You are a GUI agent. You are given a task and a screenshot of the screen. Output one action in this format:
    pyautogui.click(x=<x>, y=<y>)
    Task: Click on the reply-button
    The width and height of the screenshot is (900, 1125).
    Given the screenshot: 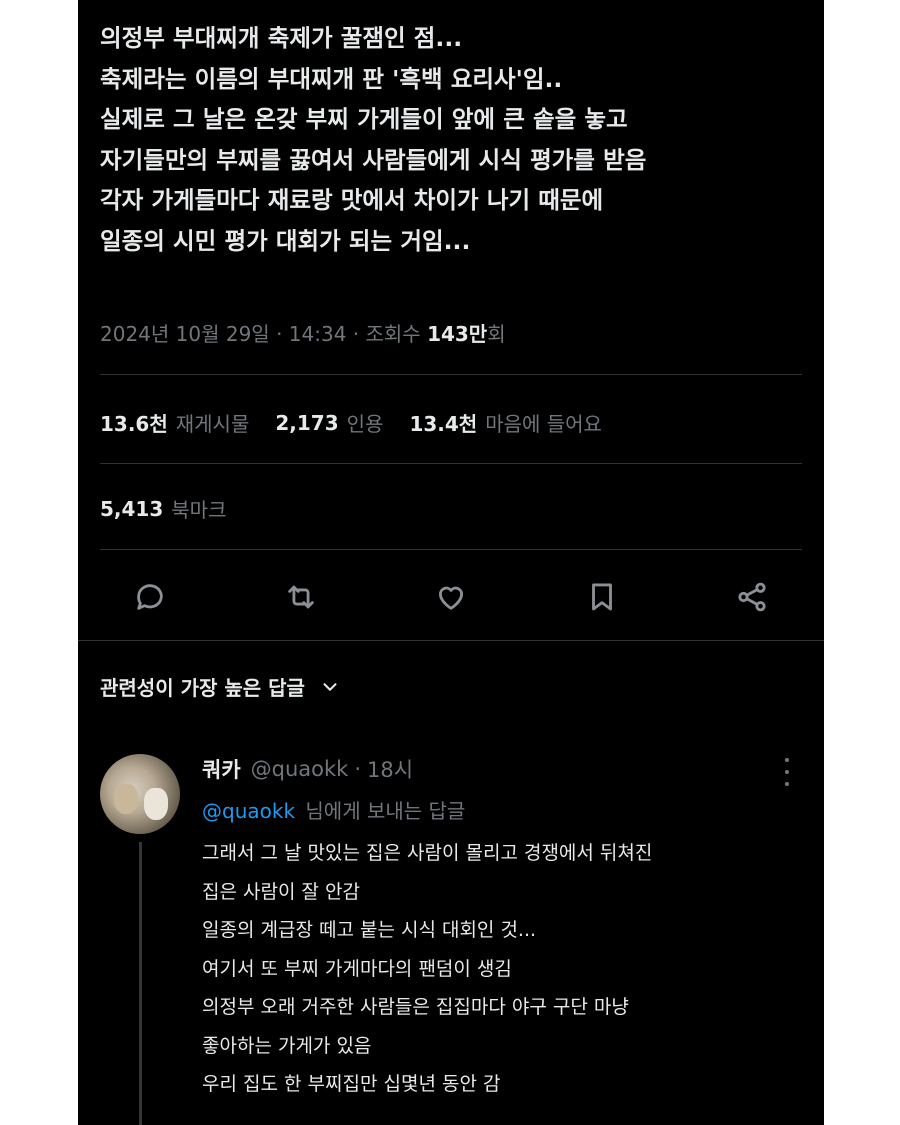 What is the action you would take?
    pyautogui.click(x=150, y=597)
    